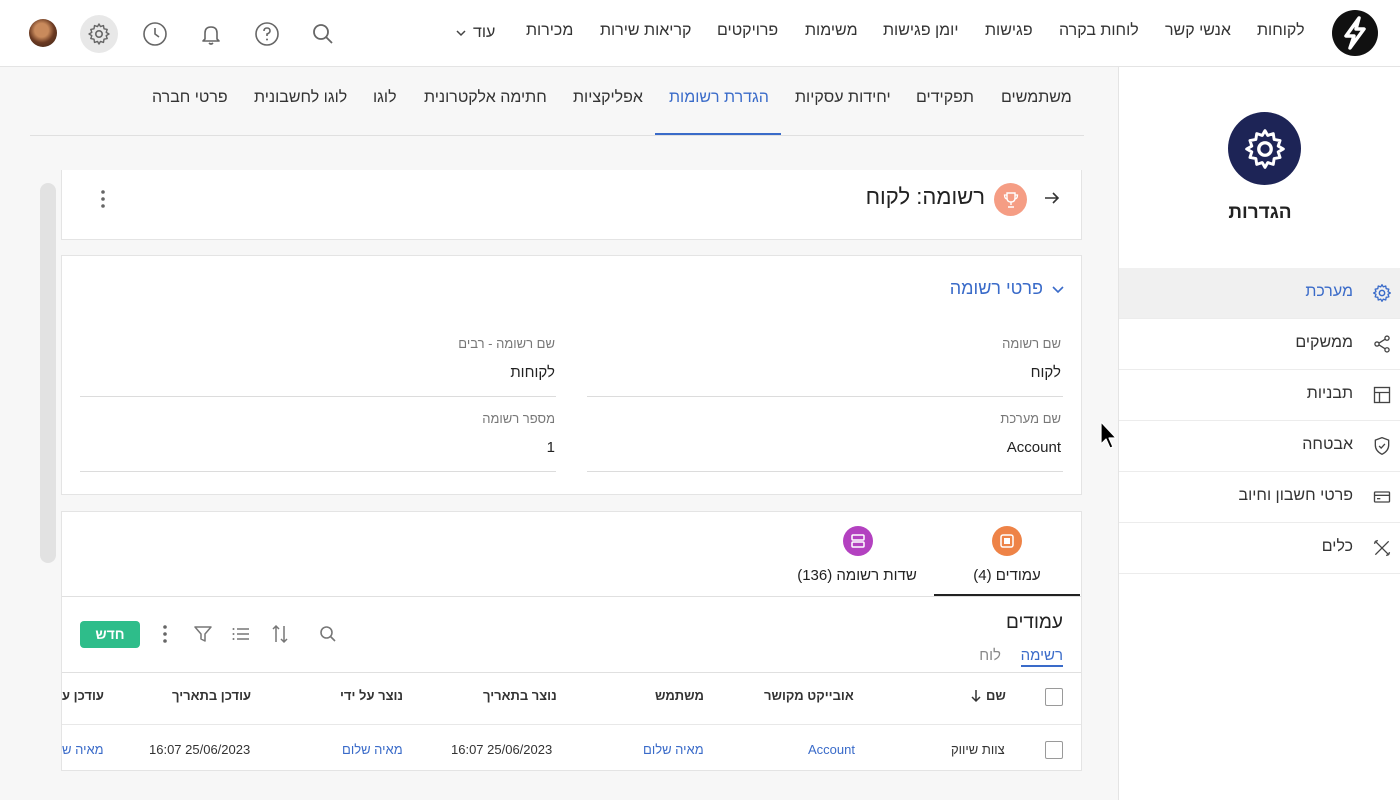 The width and height of the screenshot is (1400, 800). I want to click on trophy-badge, so click(1010, 199).